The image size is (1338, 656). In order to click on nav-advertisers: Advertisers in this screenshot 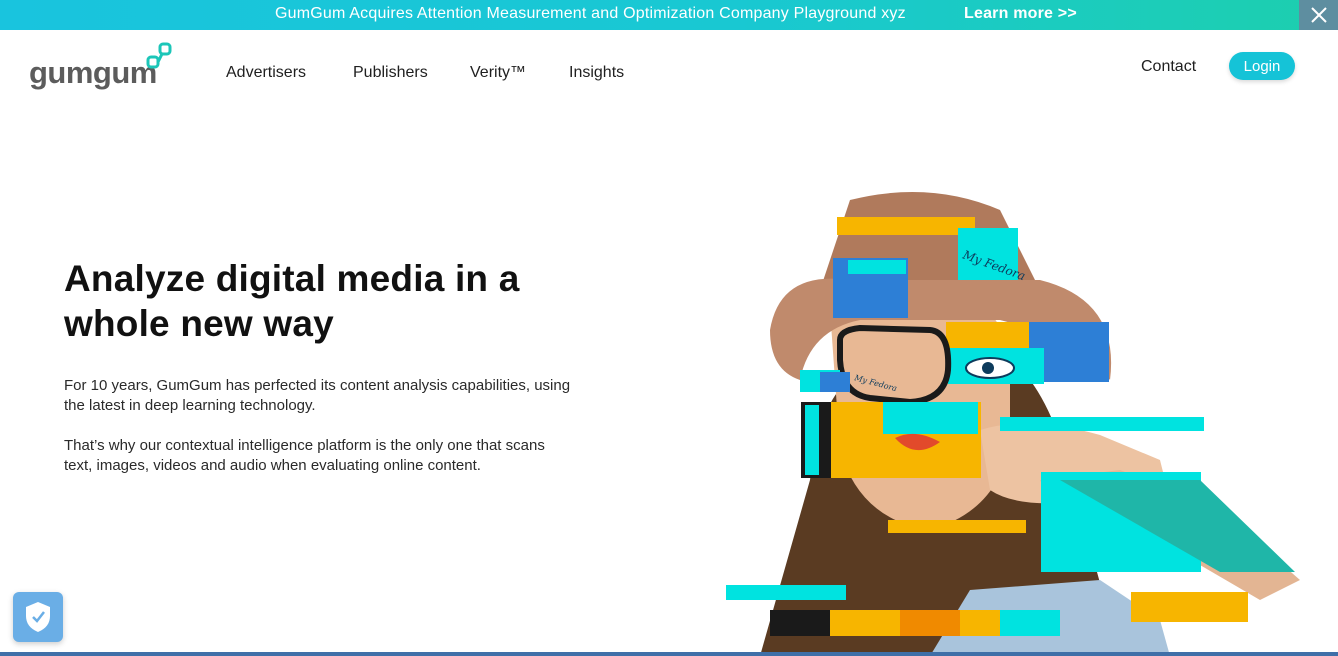, I will do `click(266, 73)`.